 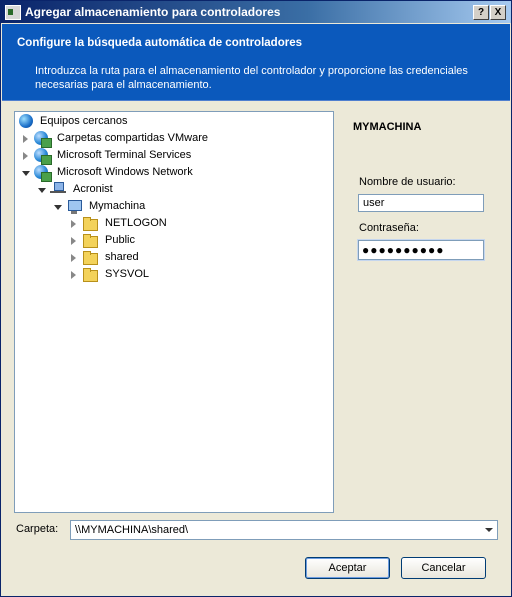 What do you see at coordinates (132, 530) in the screenshot?
I see `folder-path-value: \\MYMACHINA\shared\` at bounding box center [132, 530].